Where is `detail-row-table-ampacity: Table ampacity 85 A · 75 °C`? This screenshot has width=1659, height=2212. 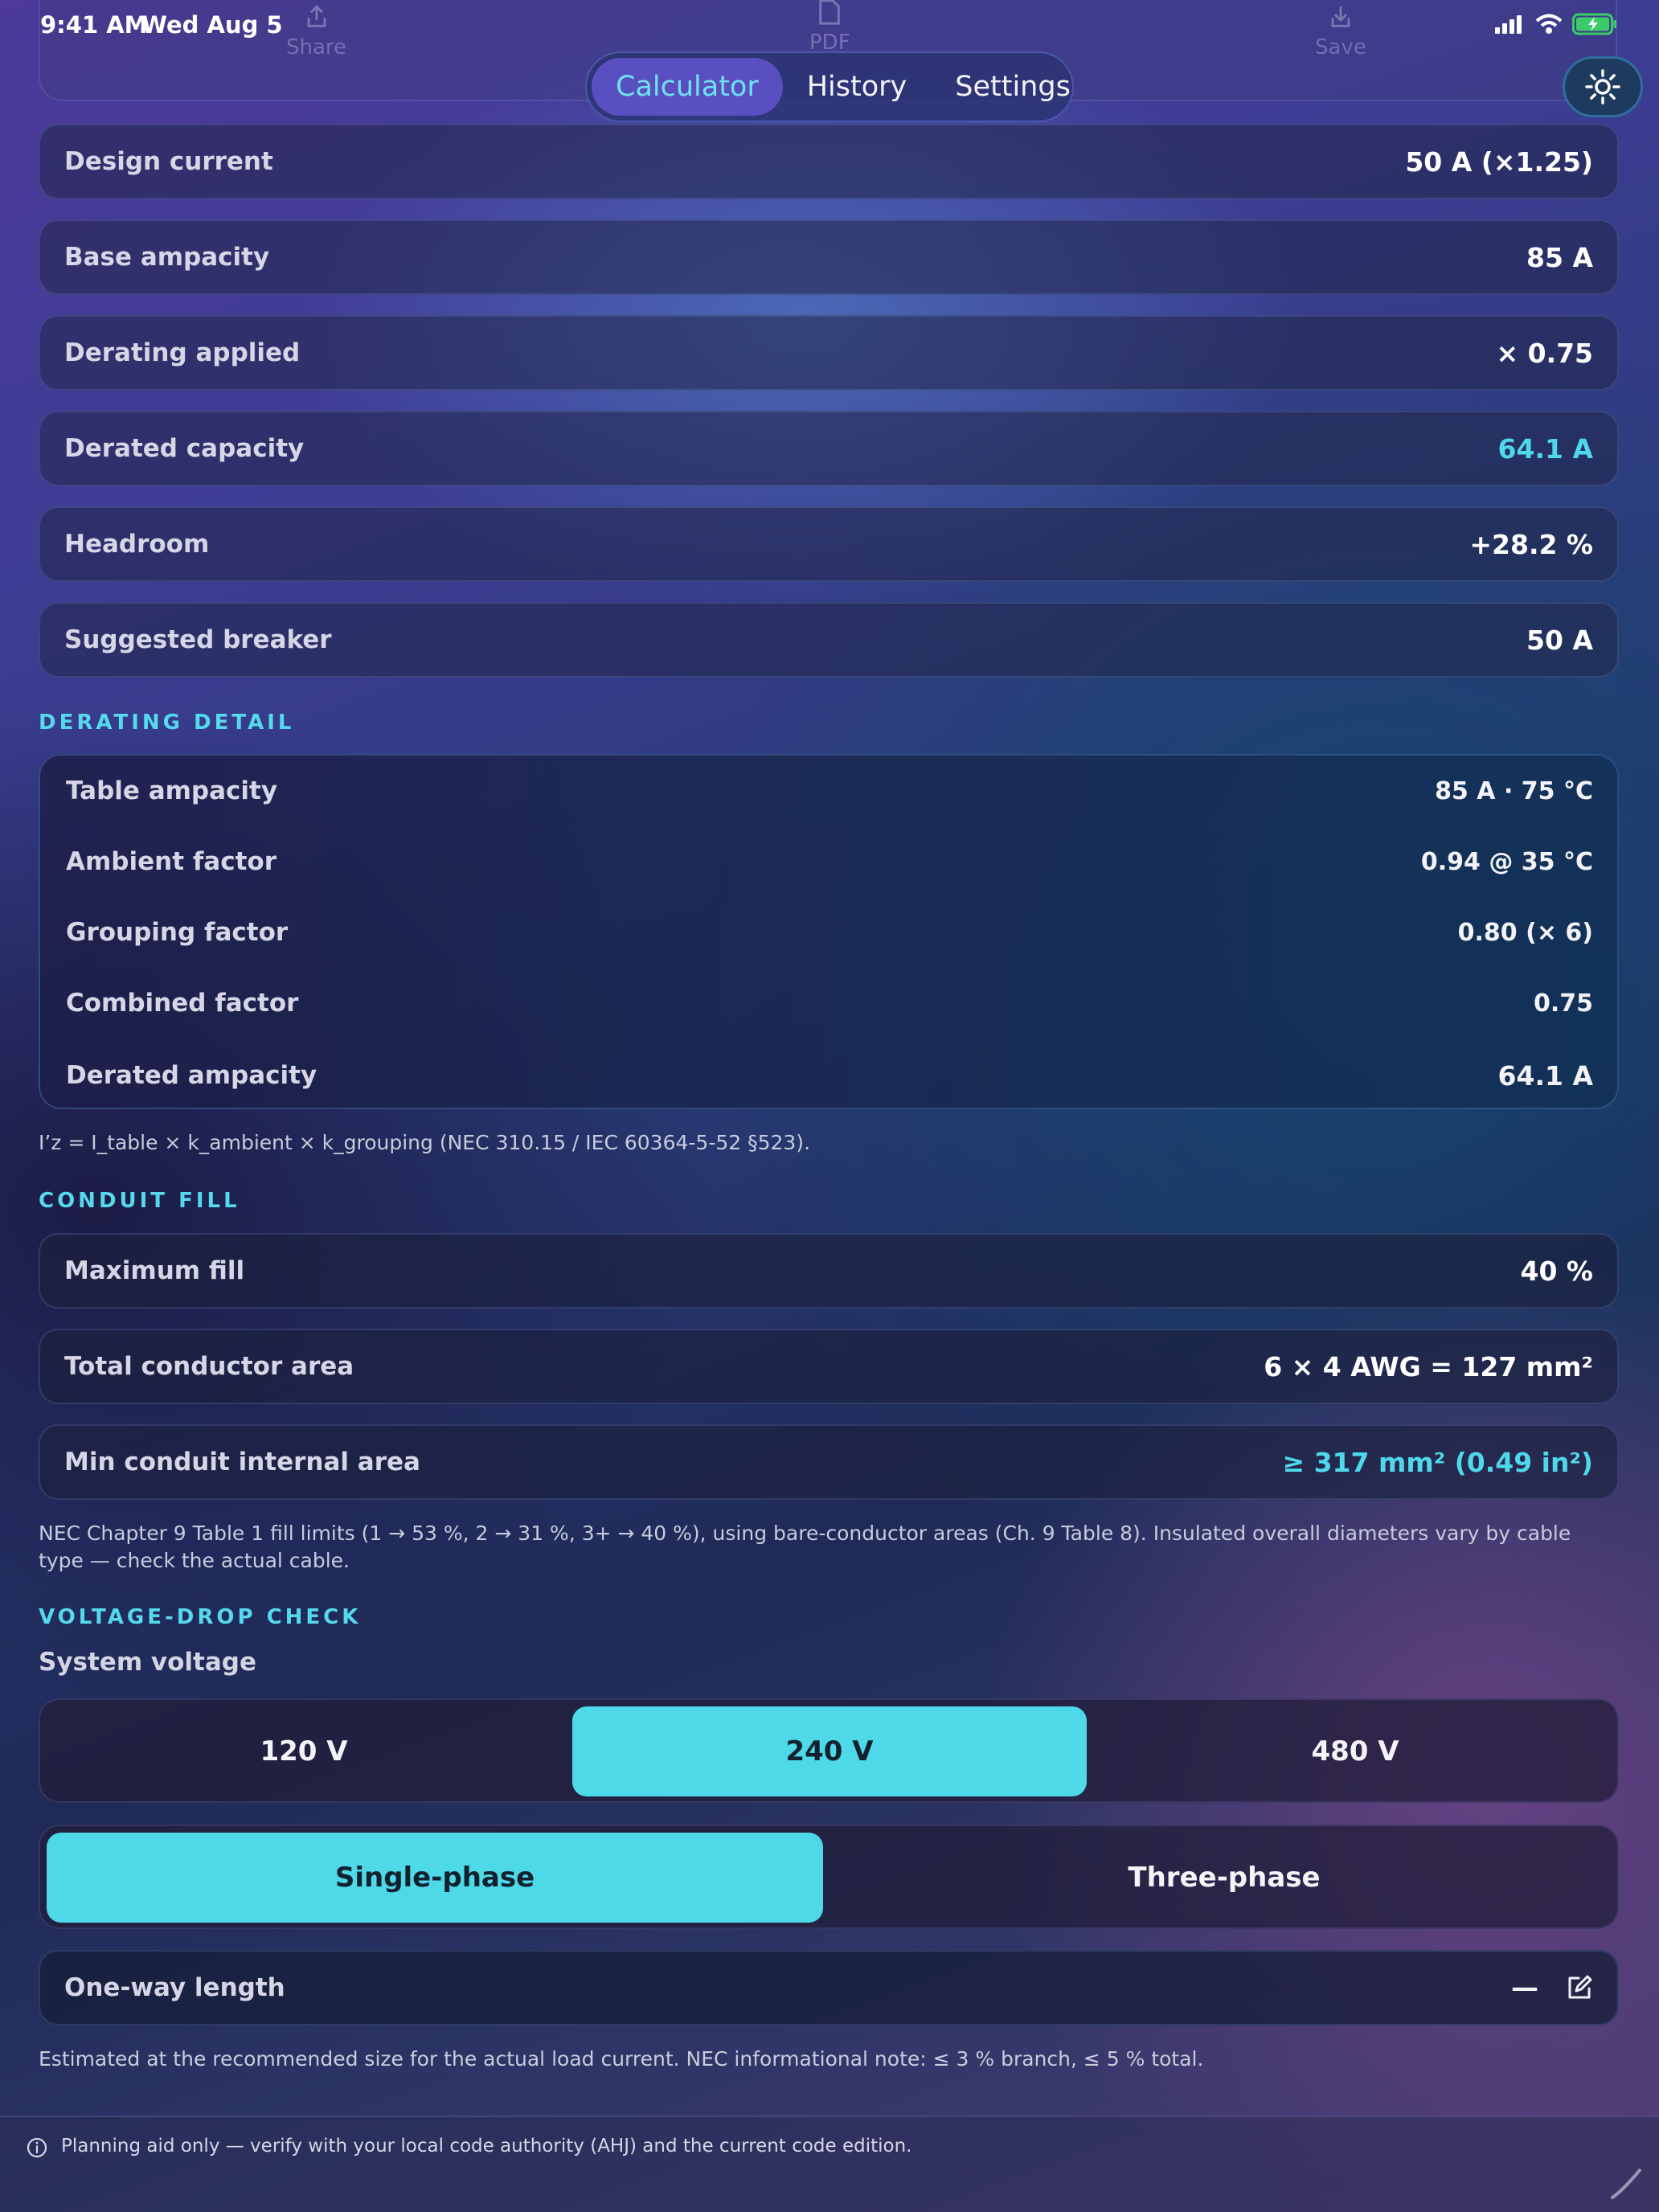
detail-row-table-ampacity: Table ampacity 85 A · 75 °C is located at coordinates (829, 791).